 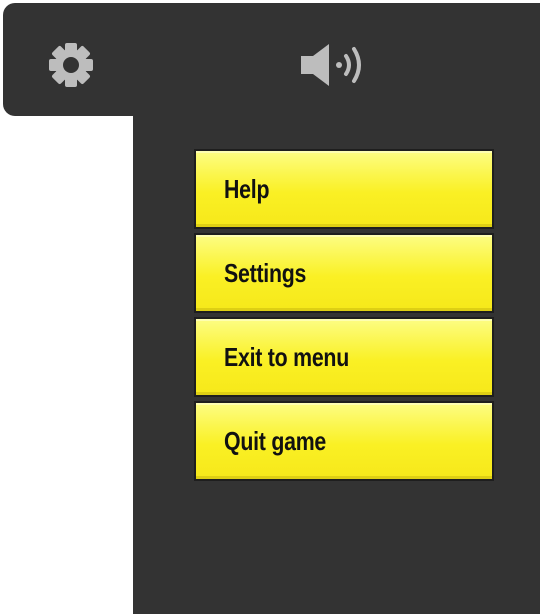 I want to click on gear-icon, so click(x=71, y=65).